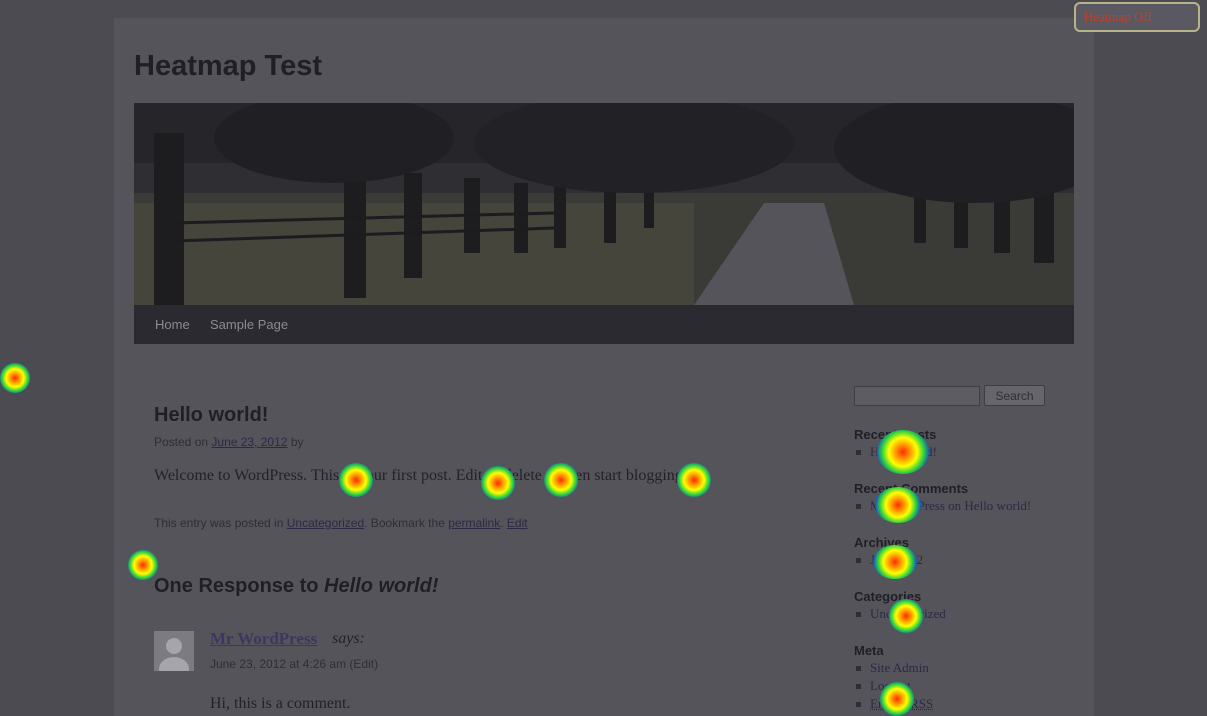  I want to click on list-item: Hello world!, so click(895, 452).